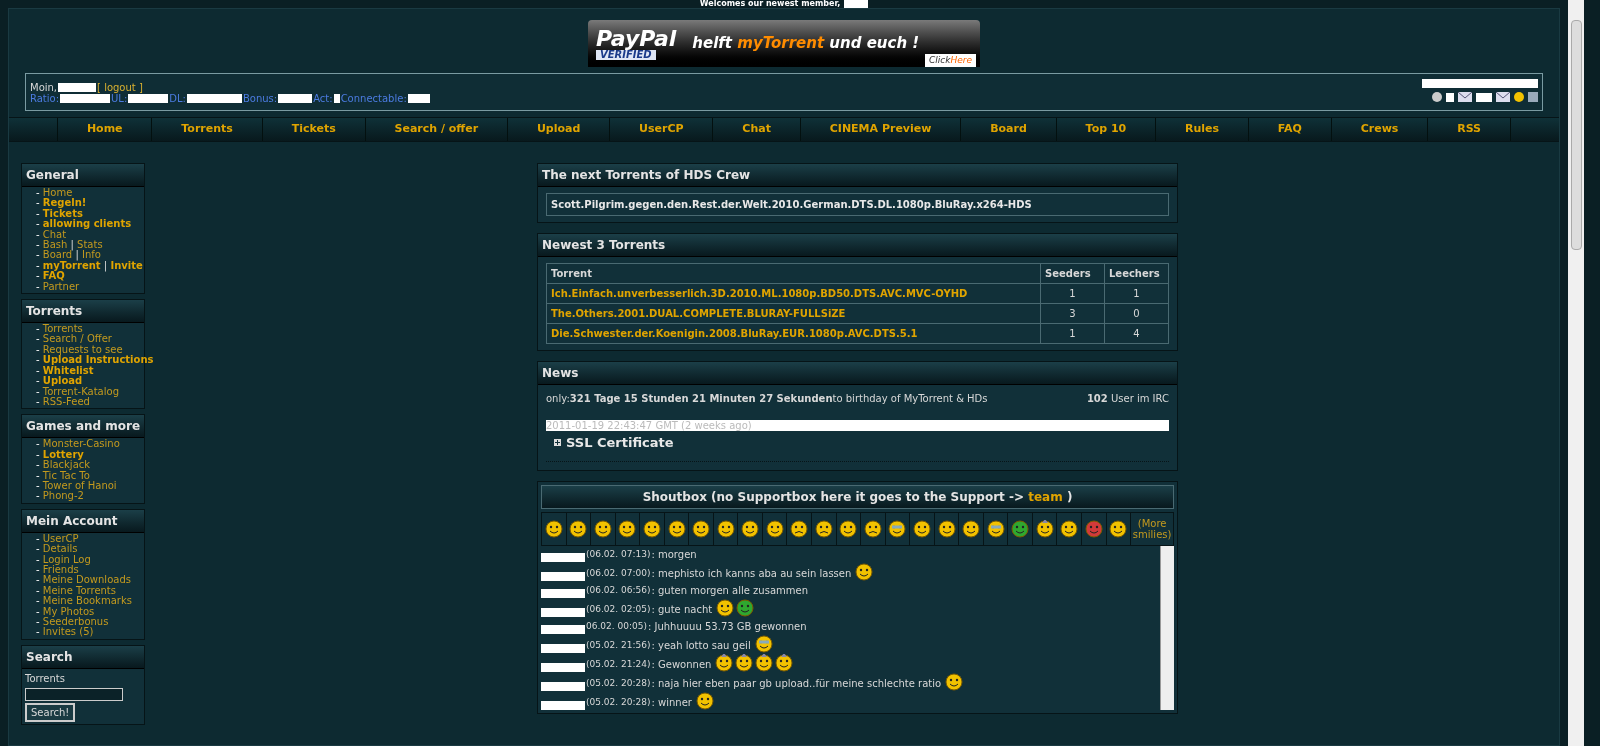 The height and width of the screenshot is (746, 1600). What do you see at coordinates (618, 683) in the screenshot?
I see `message-time: (05.02. 20:28)` at bounding box center [618, 683].